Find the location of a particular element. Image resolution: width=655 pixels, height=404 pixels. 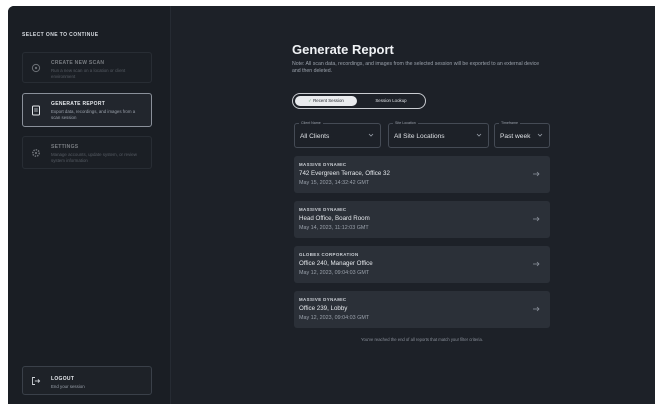

field-value: All Clients is located at coordinates (315, 136).